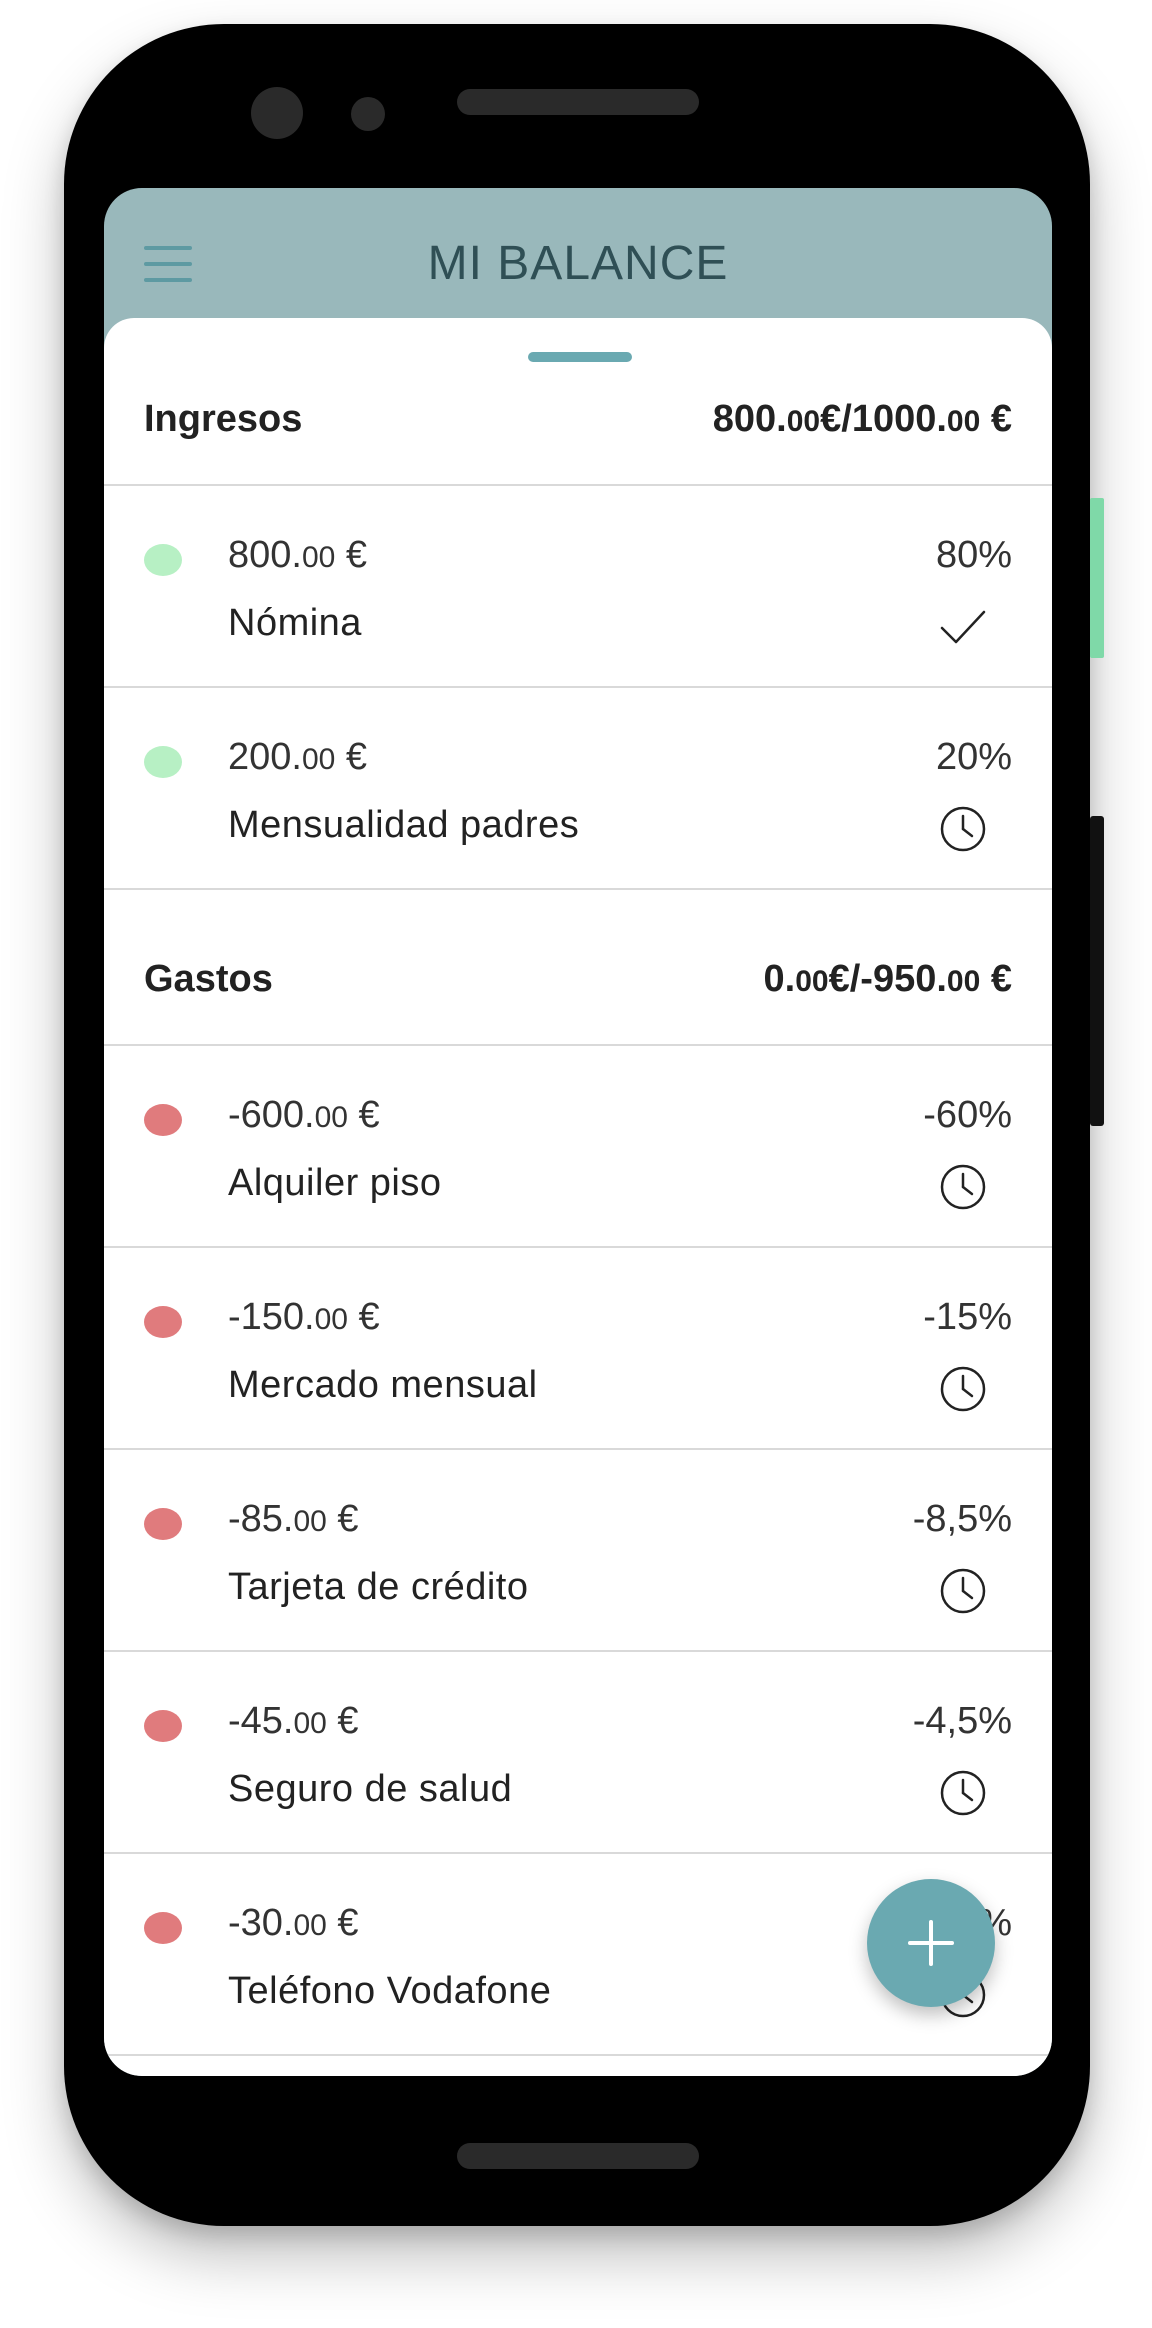 The width and height of the screenshot is (1152, 2328). Describe the element at coordinates (1097, 971) in the screenshot. I see `side-button` at that location.